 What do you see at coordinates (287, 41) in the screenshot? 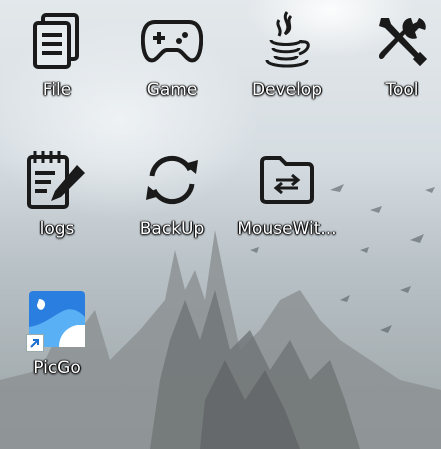
I see `java-coffee-icon` at bounding box center [287, 41].